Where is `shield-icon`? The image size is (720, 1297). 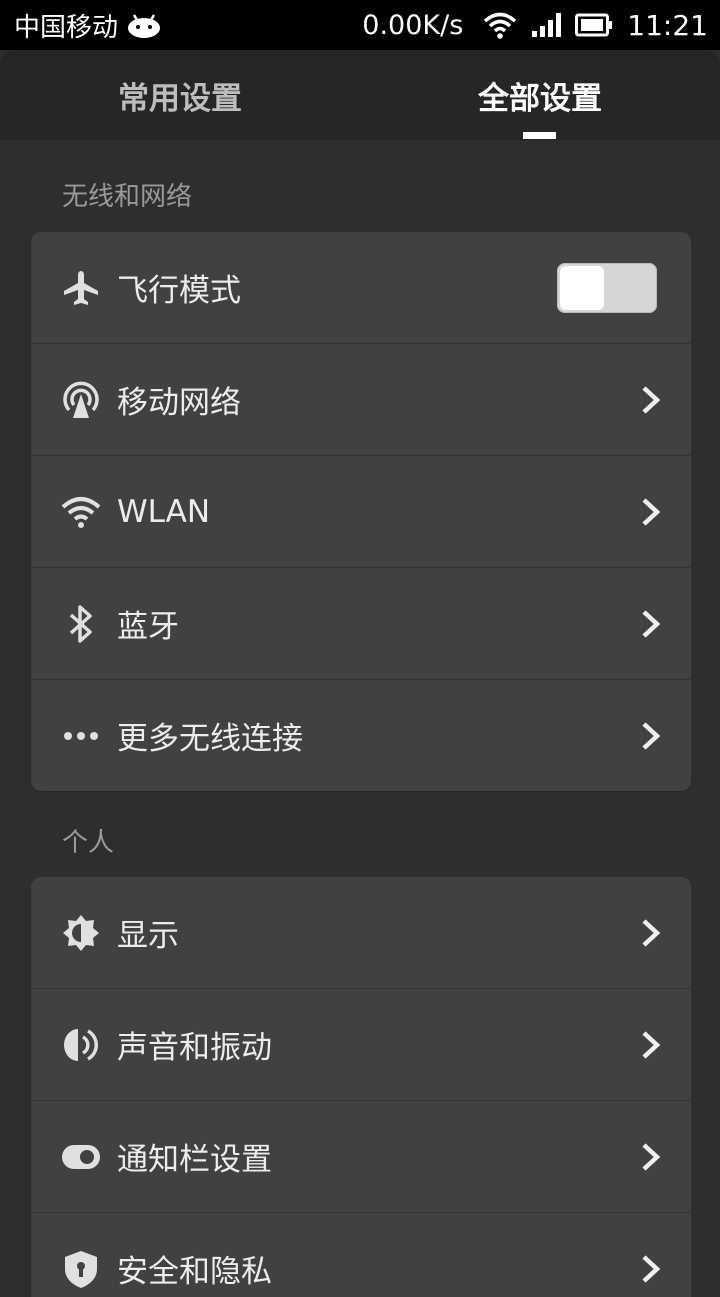
shield-icon is located at coordinates (81, 1269).